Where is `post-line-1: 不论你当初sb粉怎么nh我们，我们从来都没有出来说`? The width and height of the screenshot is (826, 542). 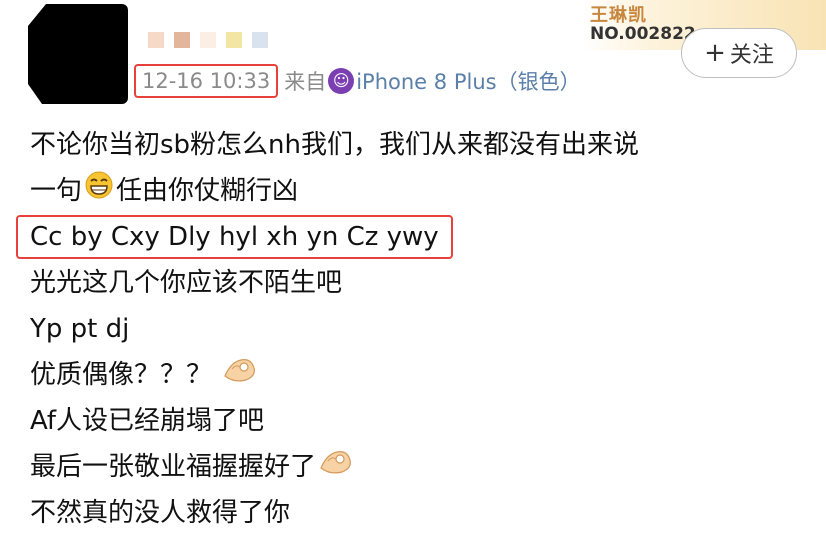 post-line-1: 不论你当初sb粉怎么nh我们，我们从来都没有出来说 is located at coordinates (335, 145).